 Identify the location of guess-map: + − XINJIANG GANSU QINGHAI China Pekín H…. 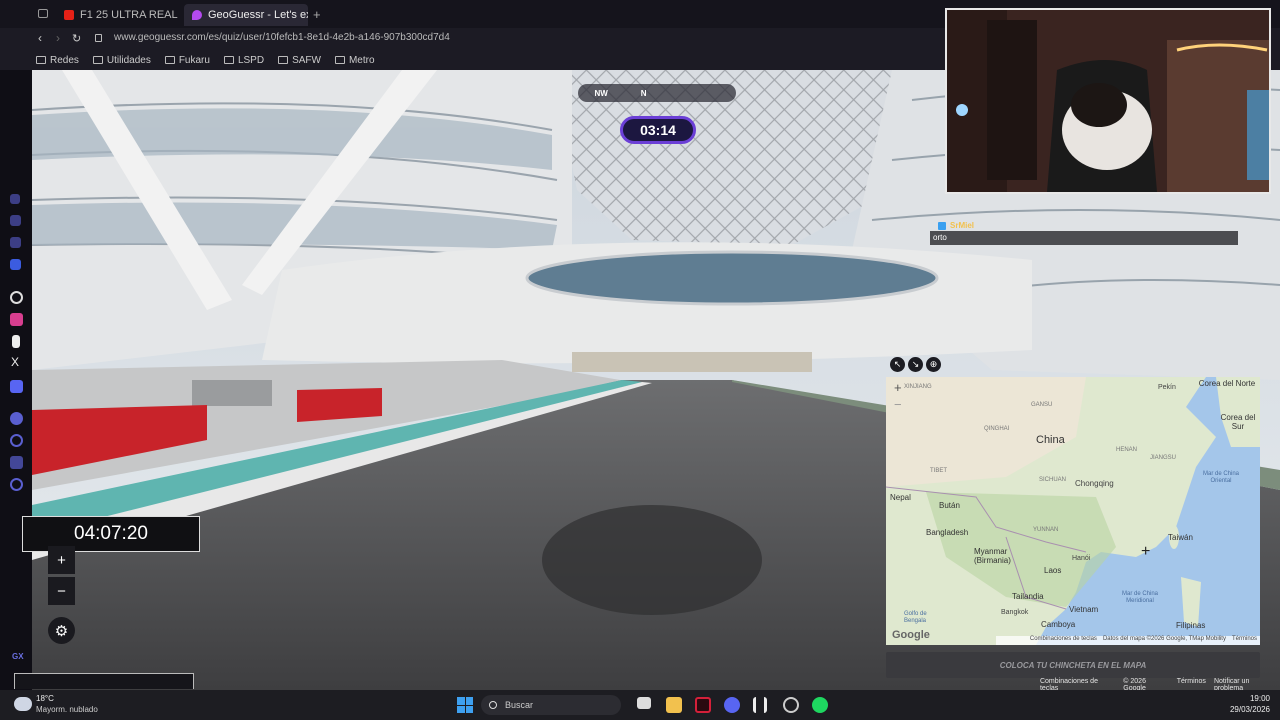
(1073, 511).